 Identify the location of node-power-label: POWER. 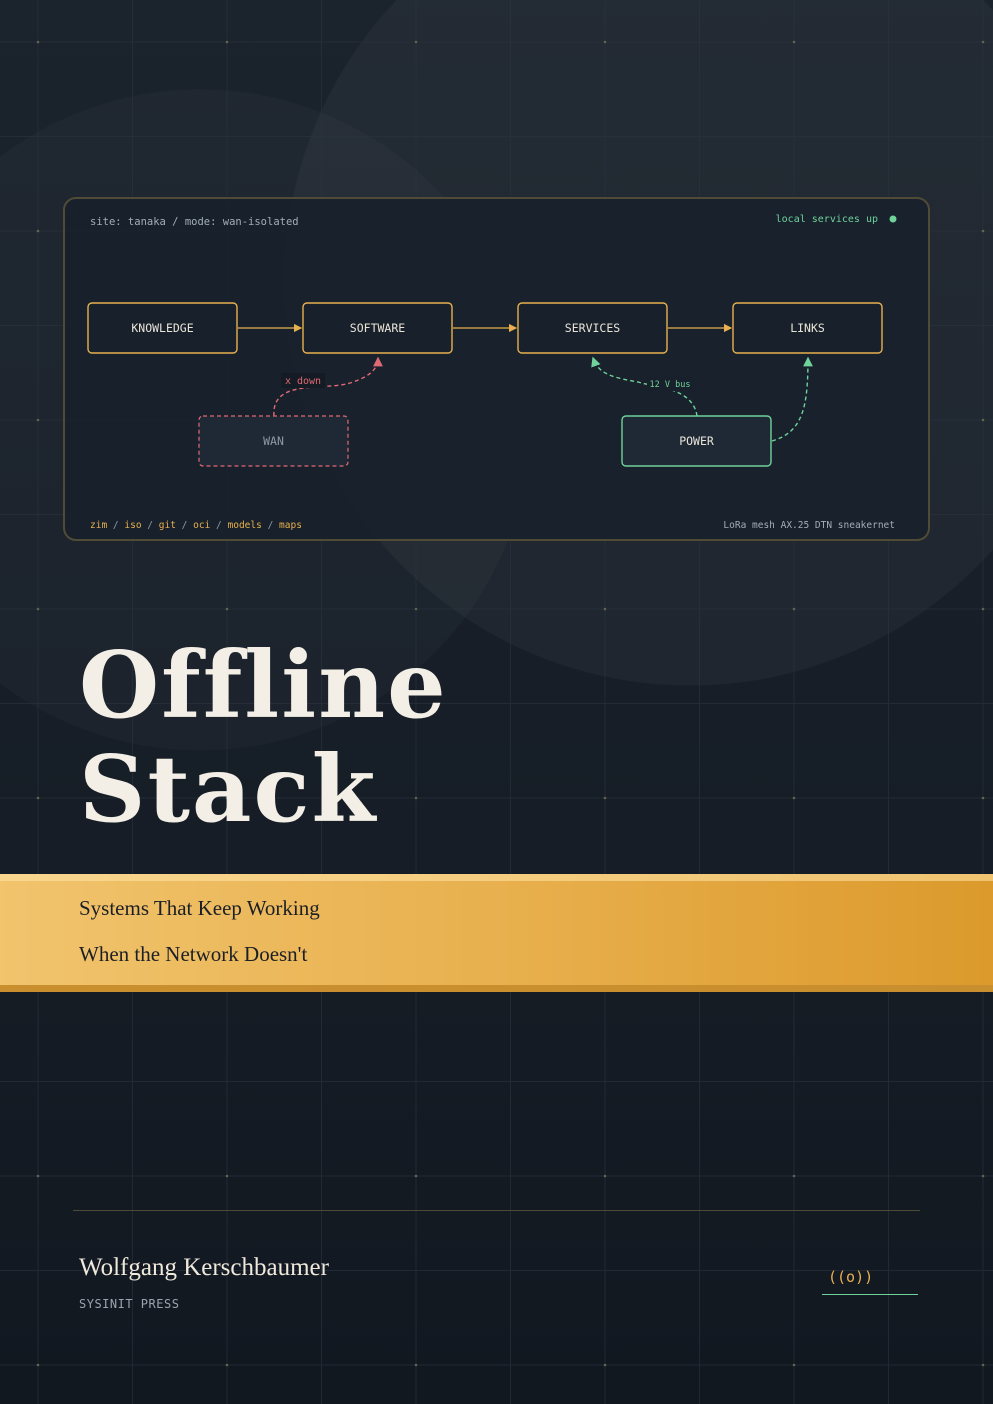
(696, 441).